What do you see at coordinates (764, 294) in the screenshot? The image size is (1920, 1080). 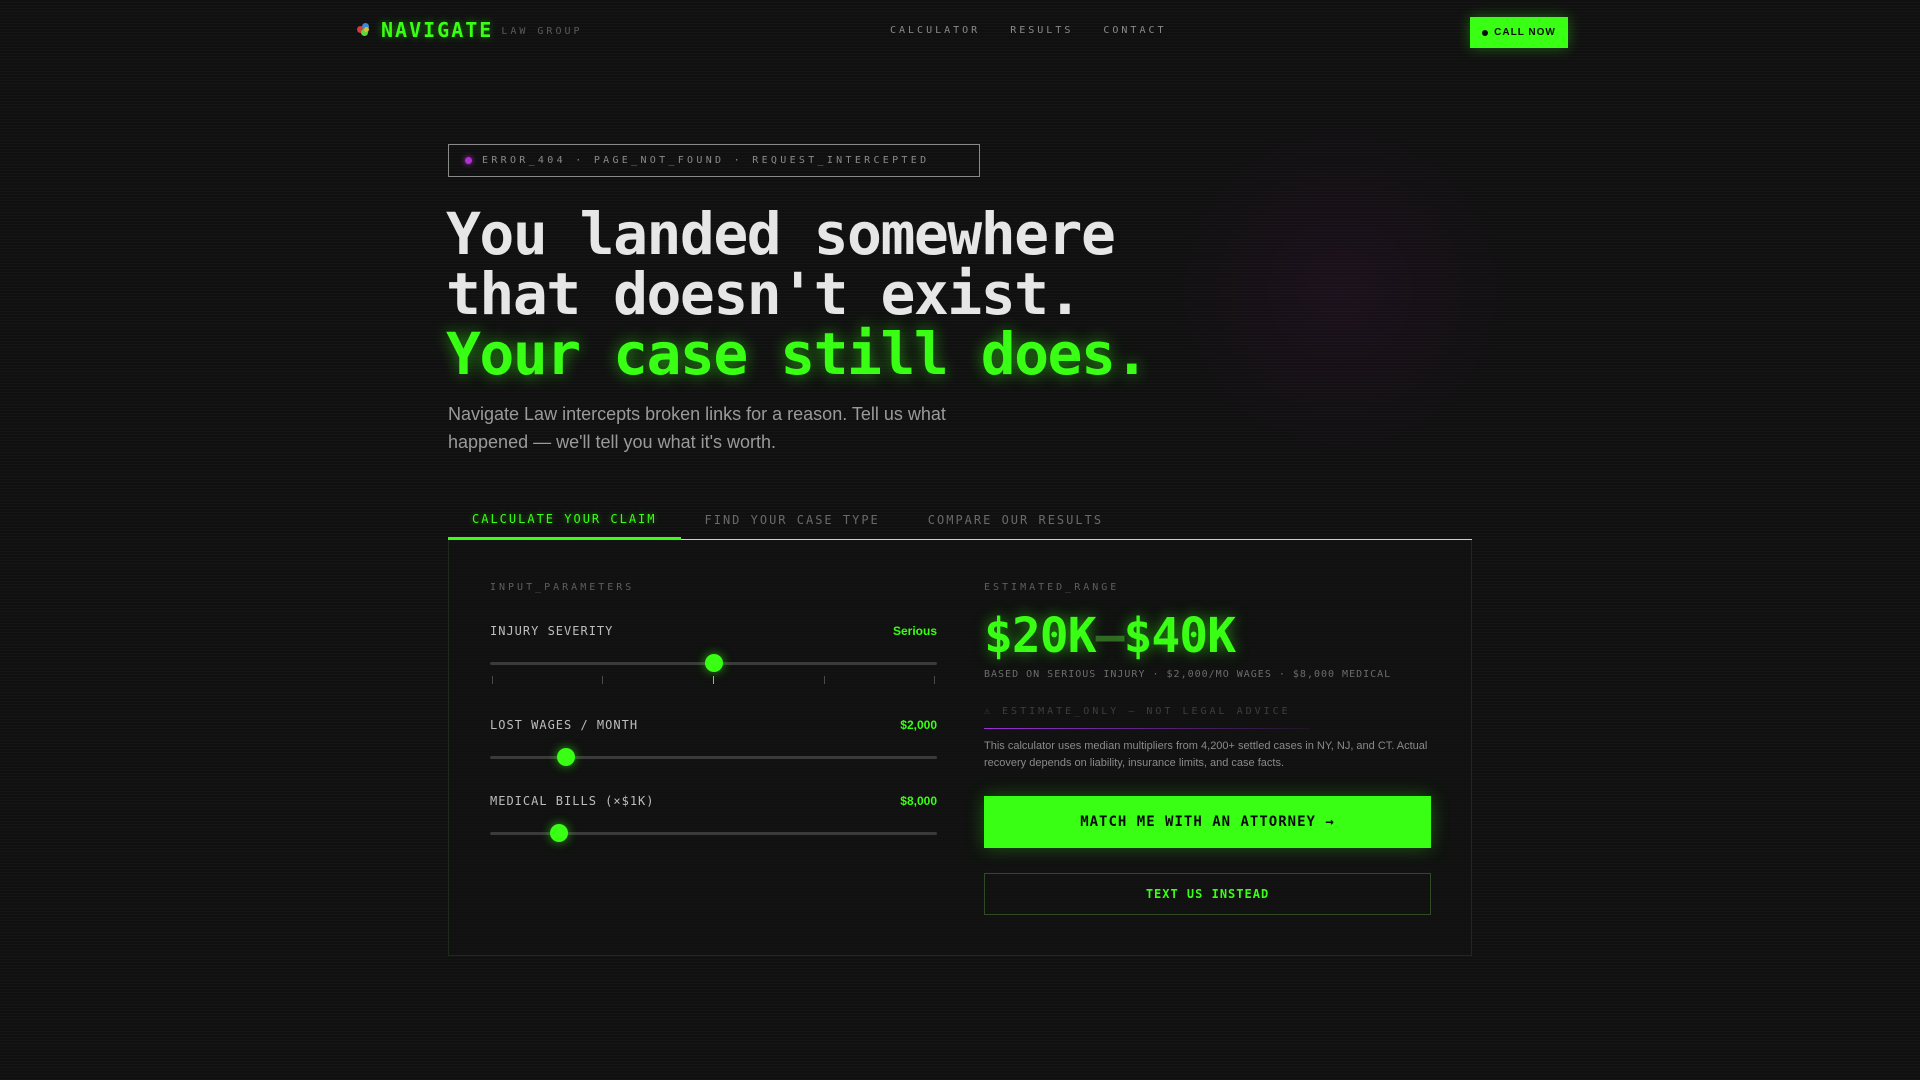 I see `headline-line-2: that doesn't exist.` at bounding box center [764, 294].